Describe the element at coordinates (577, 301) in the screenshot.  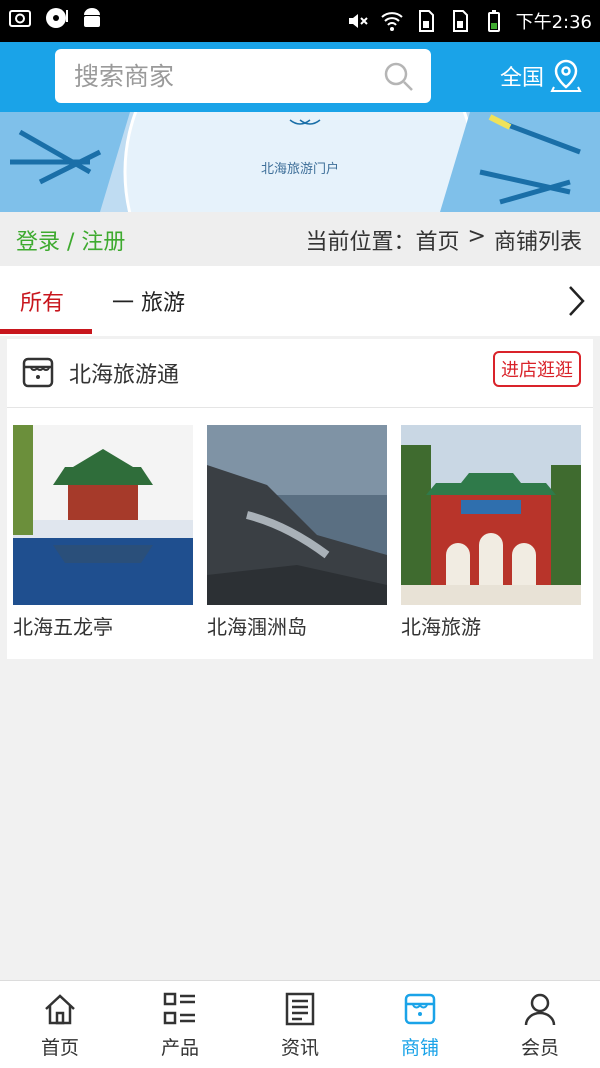
I see `chevron-right-icon` at that location.